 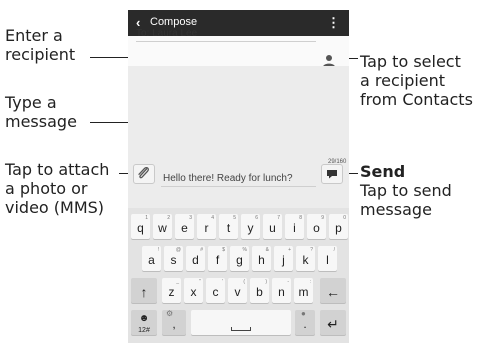 I want to click on more-menu-icon: ⋮, so click(x=333, y=22).